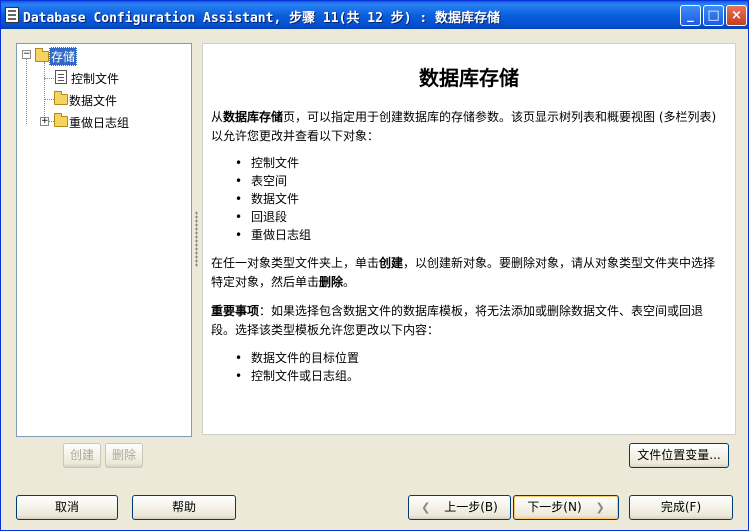 The image size is (749, 531). What do you see at coordinates (600, 507) in the screenshot?
I see `chevron-right-icon: ❯` at bounding box center [600, 507].